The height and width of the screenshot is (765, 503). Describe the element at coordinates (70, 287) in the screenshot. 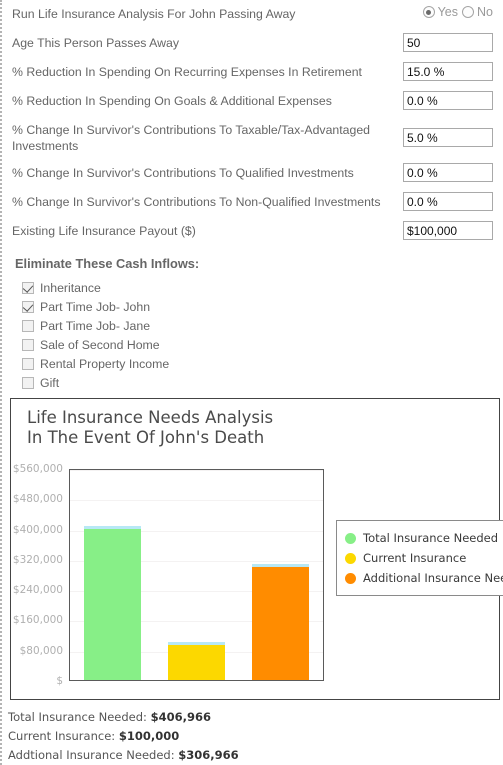

I see `checklist-item-label: Inheritance` at that location.